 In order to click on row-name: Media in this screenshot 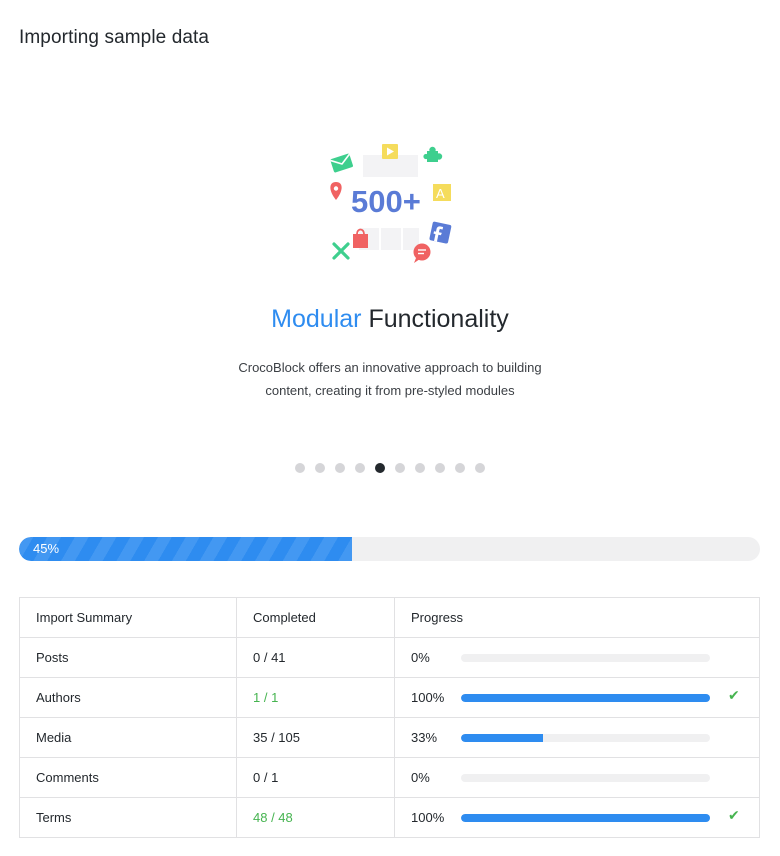, I will do `click(128, 737)`.